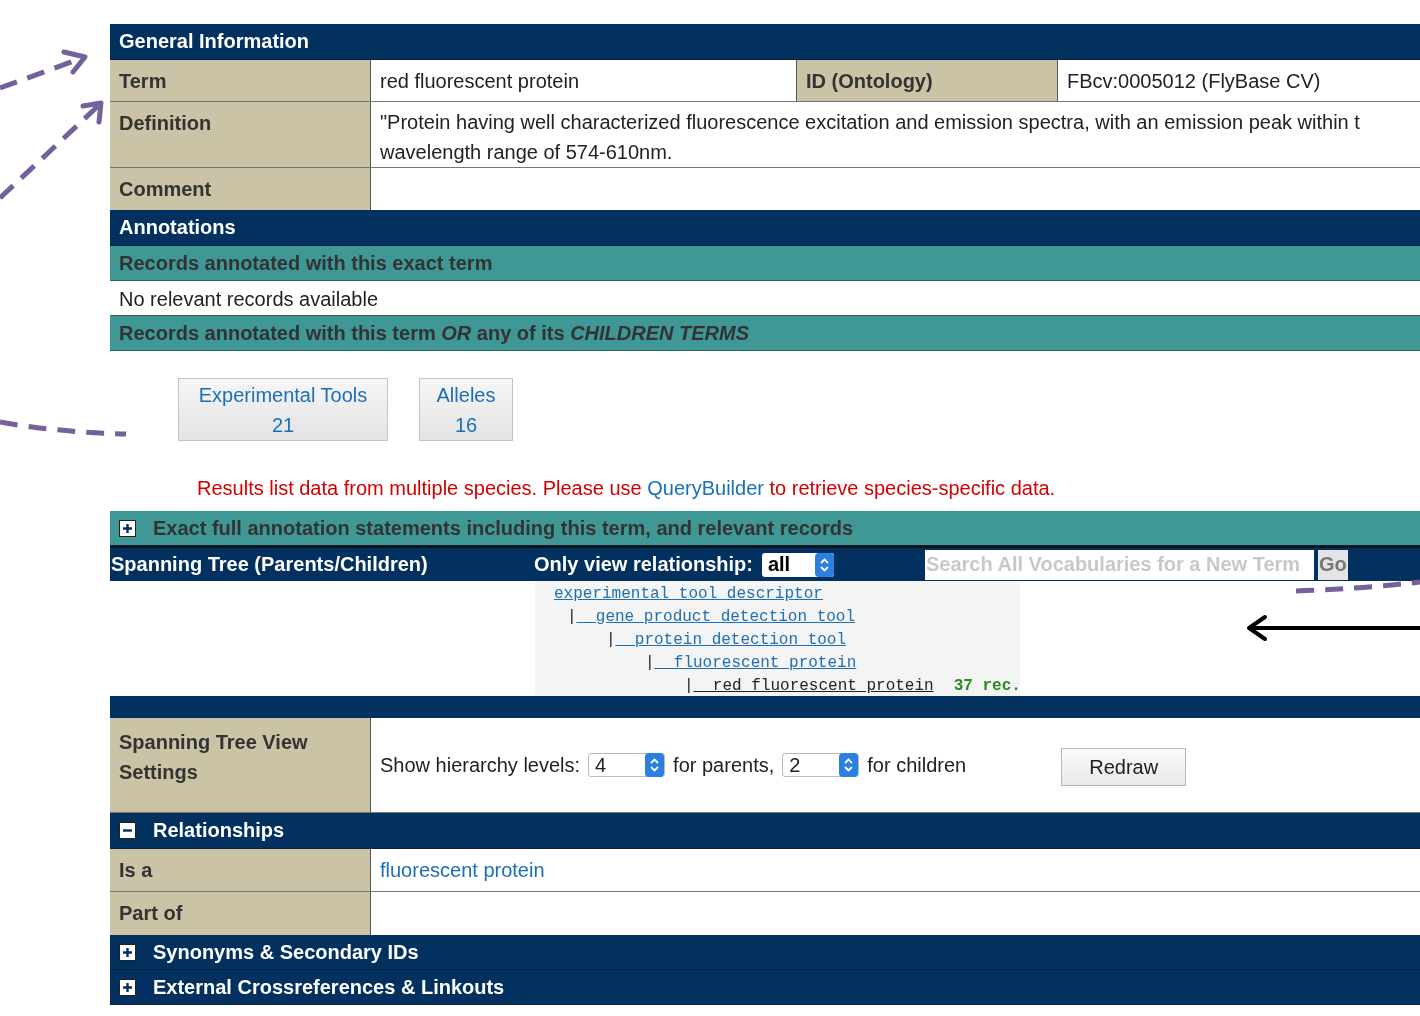 Image resolution: width=1420 pixels, height=1016 pixels. Describe the element at coordinates (731, 640) in the screenshot. I see `tree-link: __protein detection tool` at that location.